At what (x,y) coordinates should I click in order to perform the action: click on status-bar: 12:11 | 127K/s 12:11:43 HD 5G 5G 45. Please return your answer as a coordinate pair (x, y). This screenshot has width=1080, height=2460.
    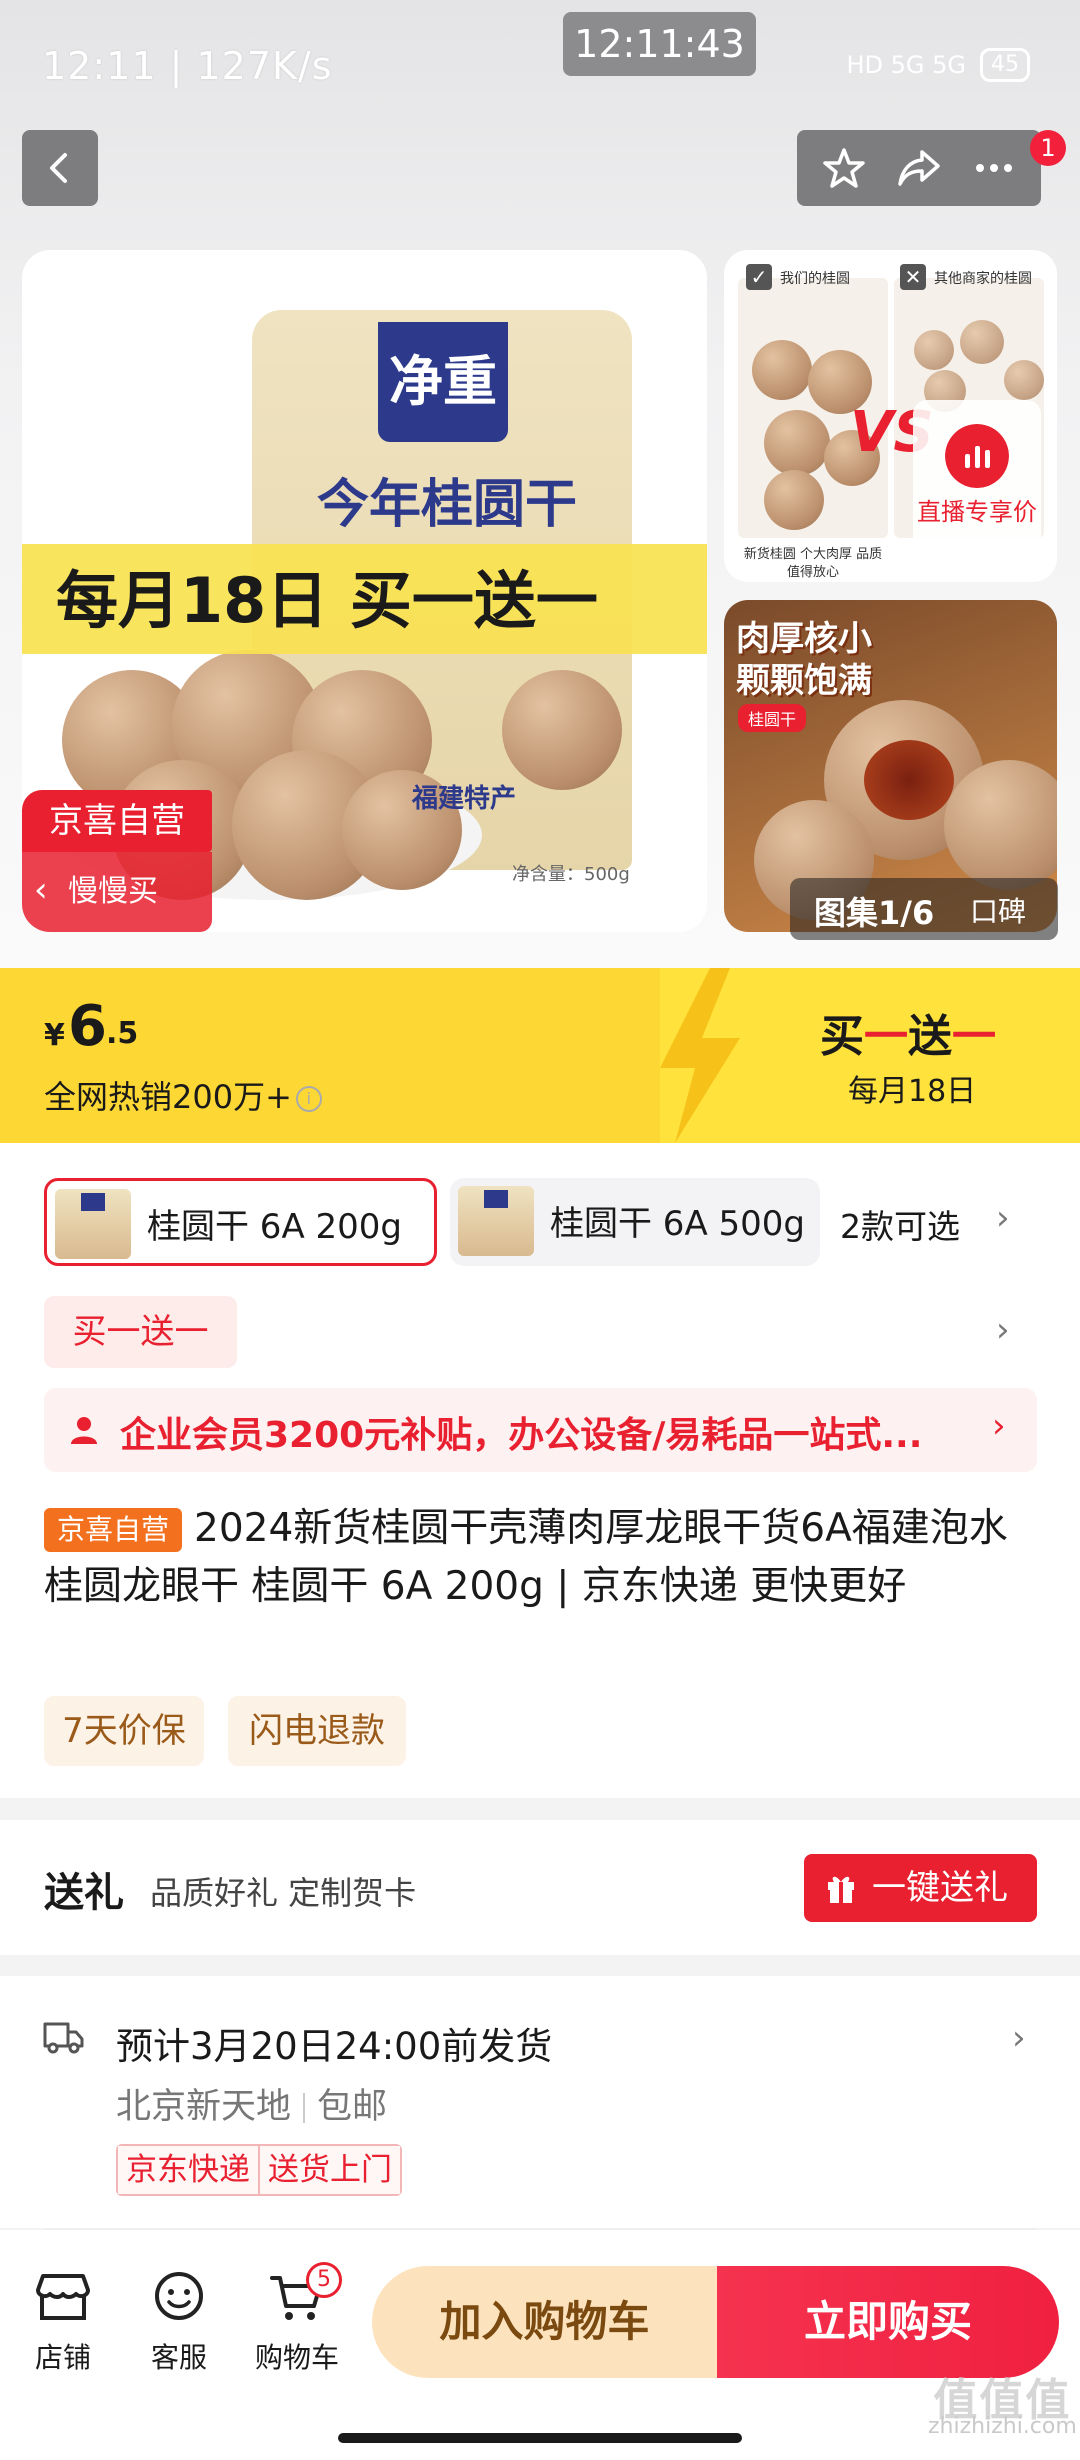
    Looking at the image, I should click on (540, 65).